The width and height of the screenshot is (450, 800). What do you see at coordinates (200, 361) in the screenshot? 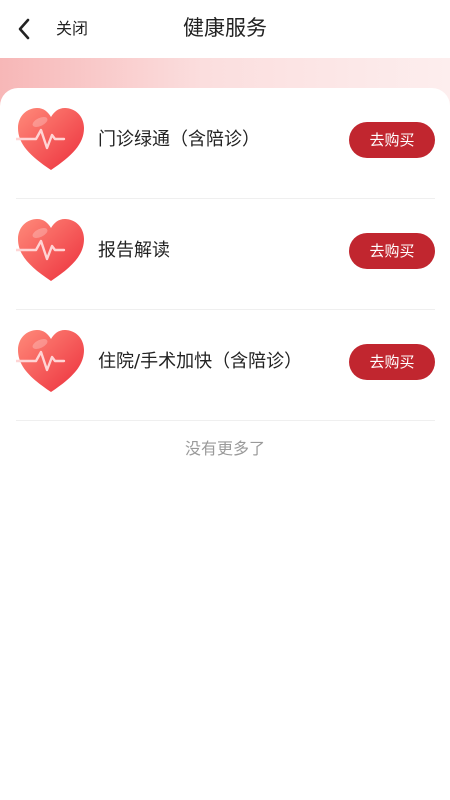
I see `service-name: 住院/手术加快（含陪诊）` at bounding box center [200, 361].